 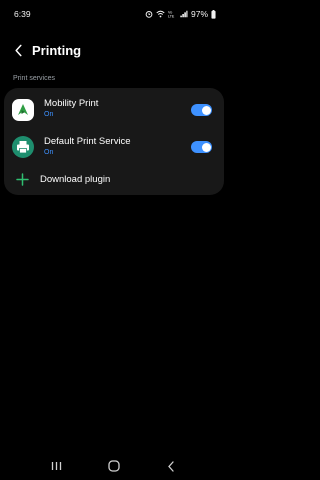 I want to click on battery-text: 97%, so click(x=199, y=14).